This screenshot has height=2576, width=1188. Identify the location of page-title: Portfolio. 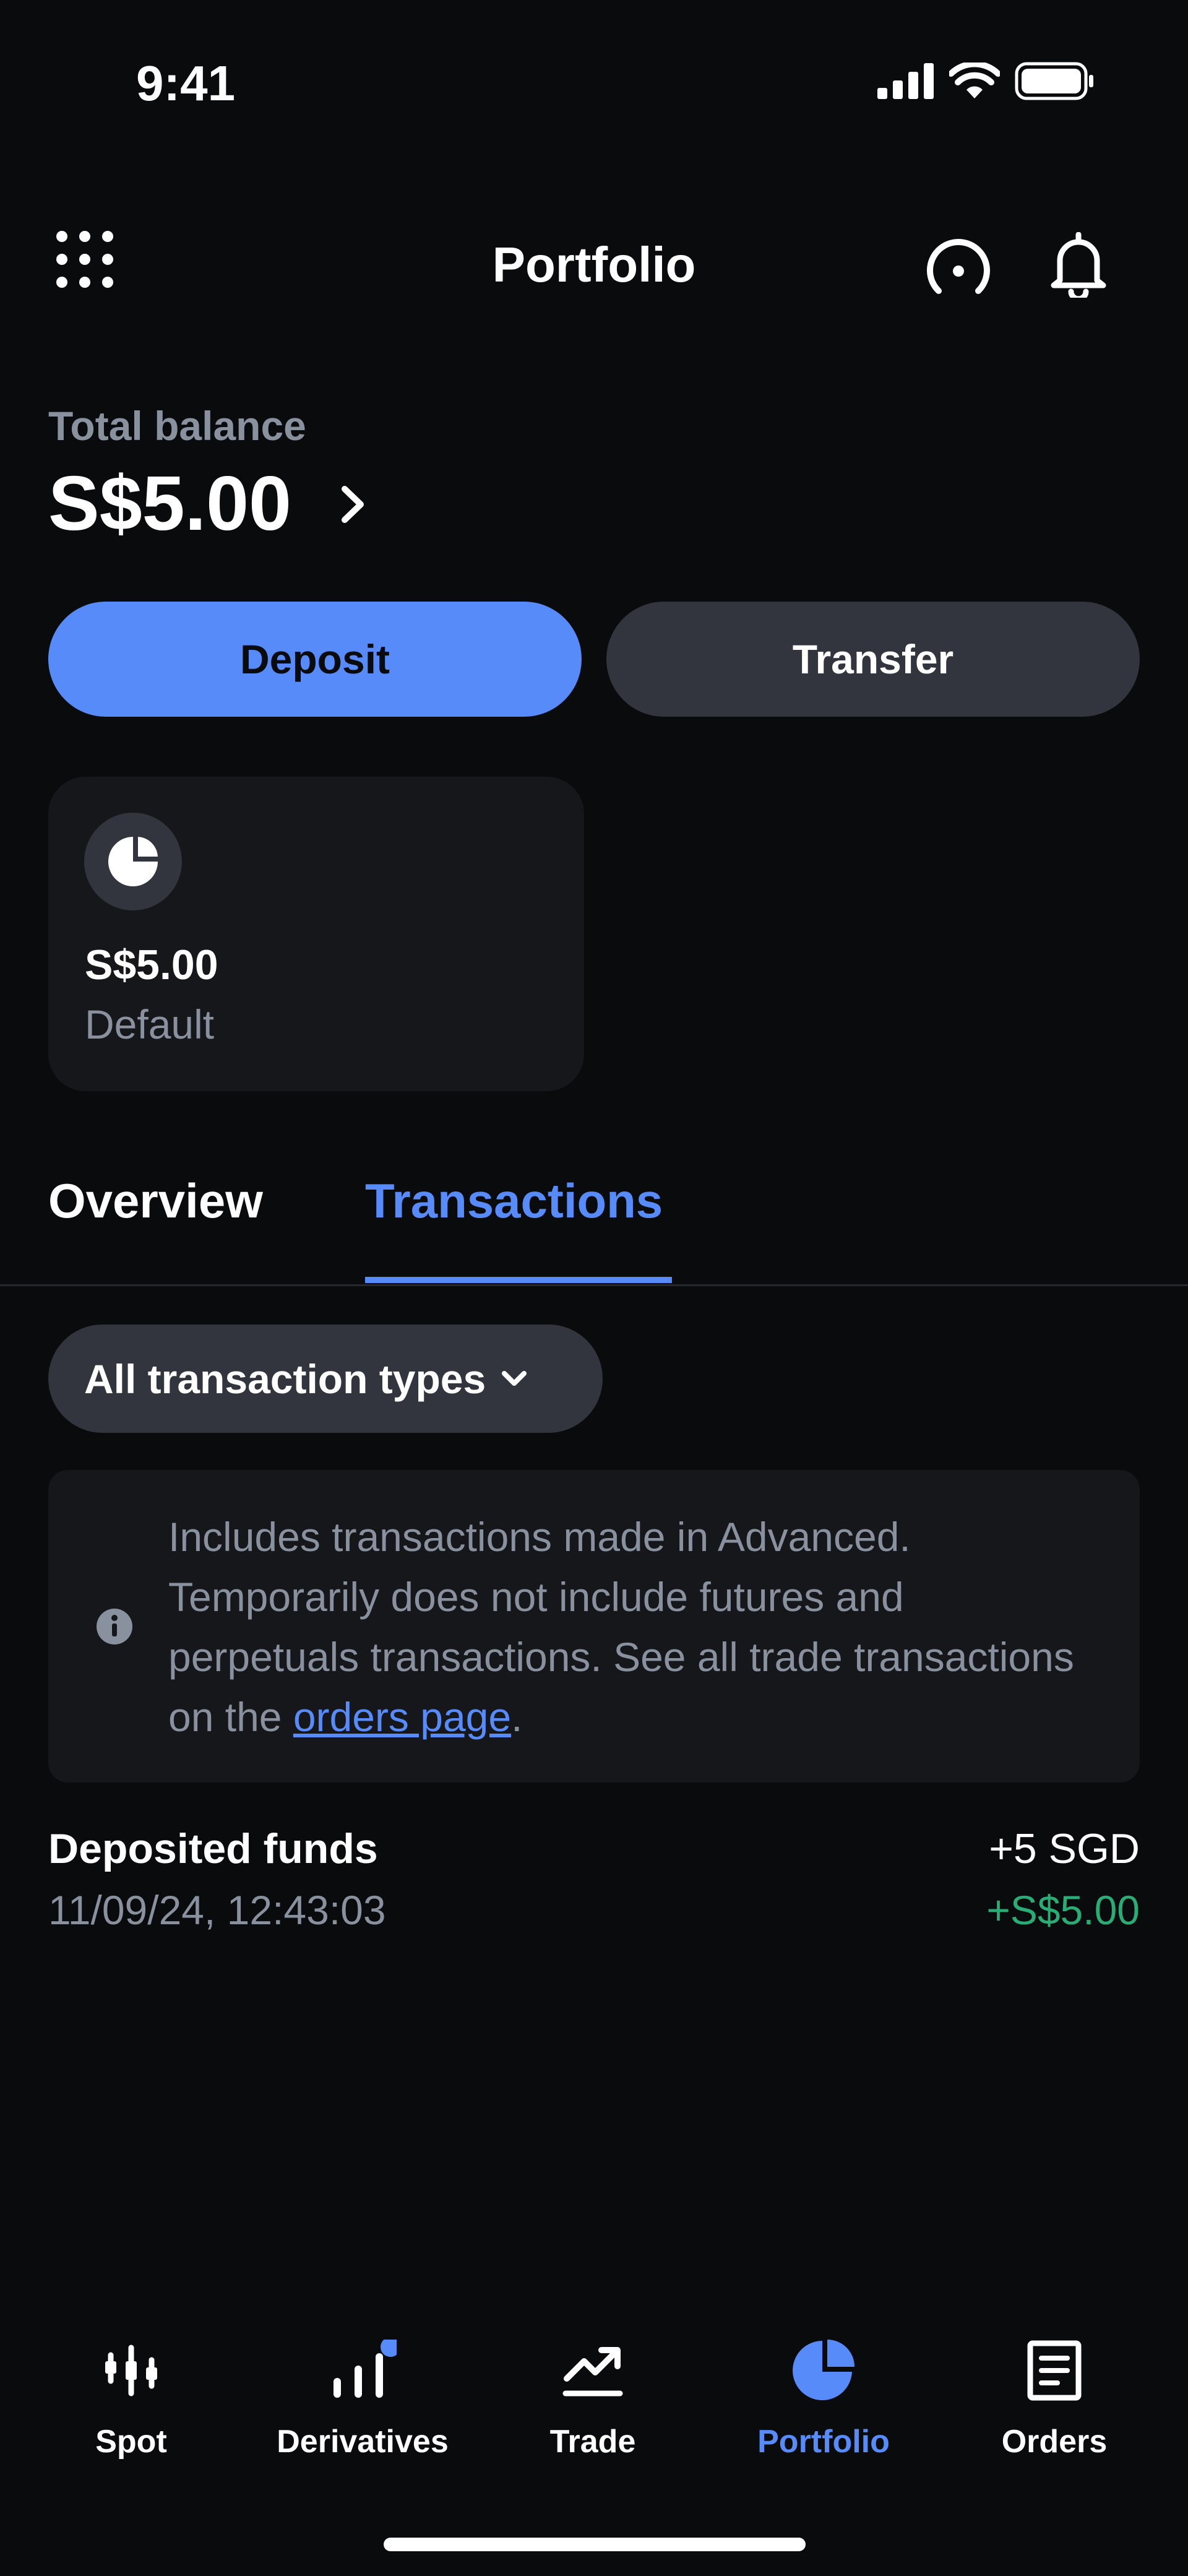
(594, 264).